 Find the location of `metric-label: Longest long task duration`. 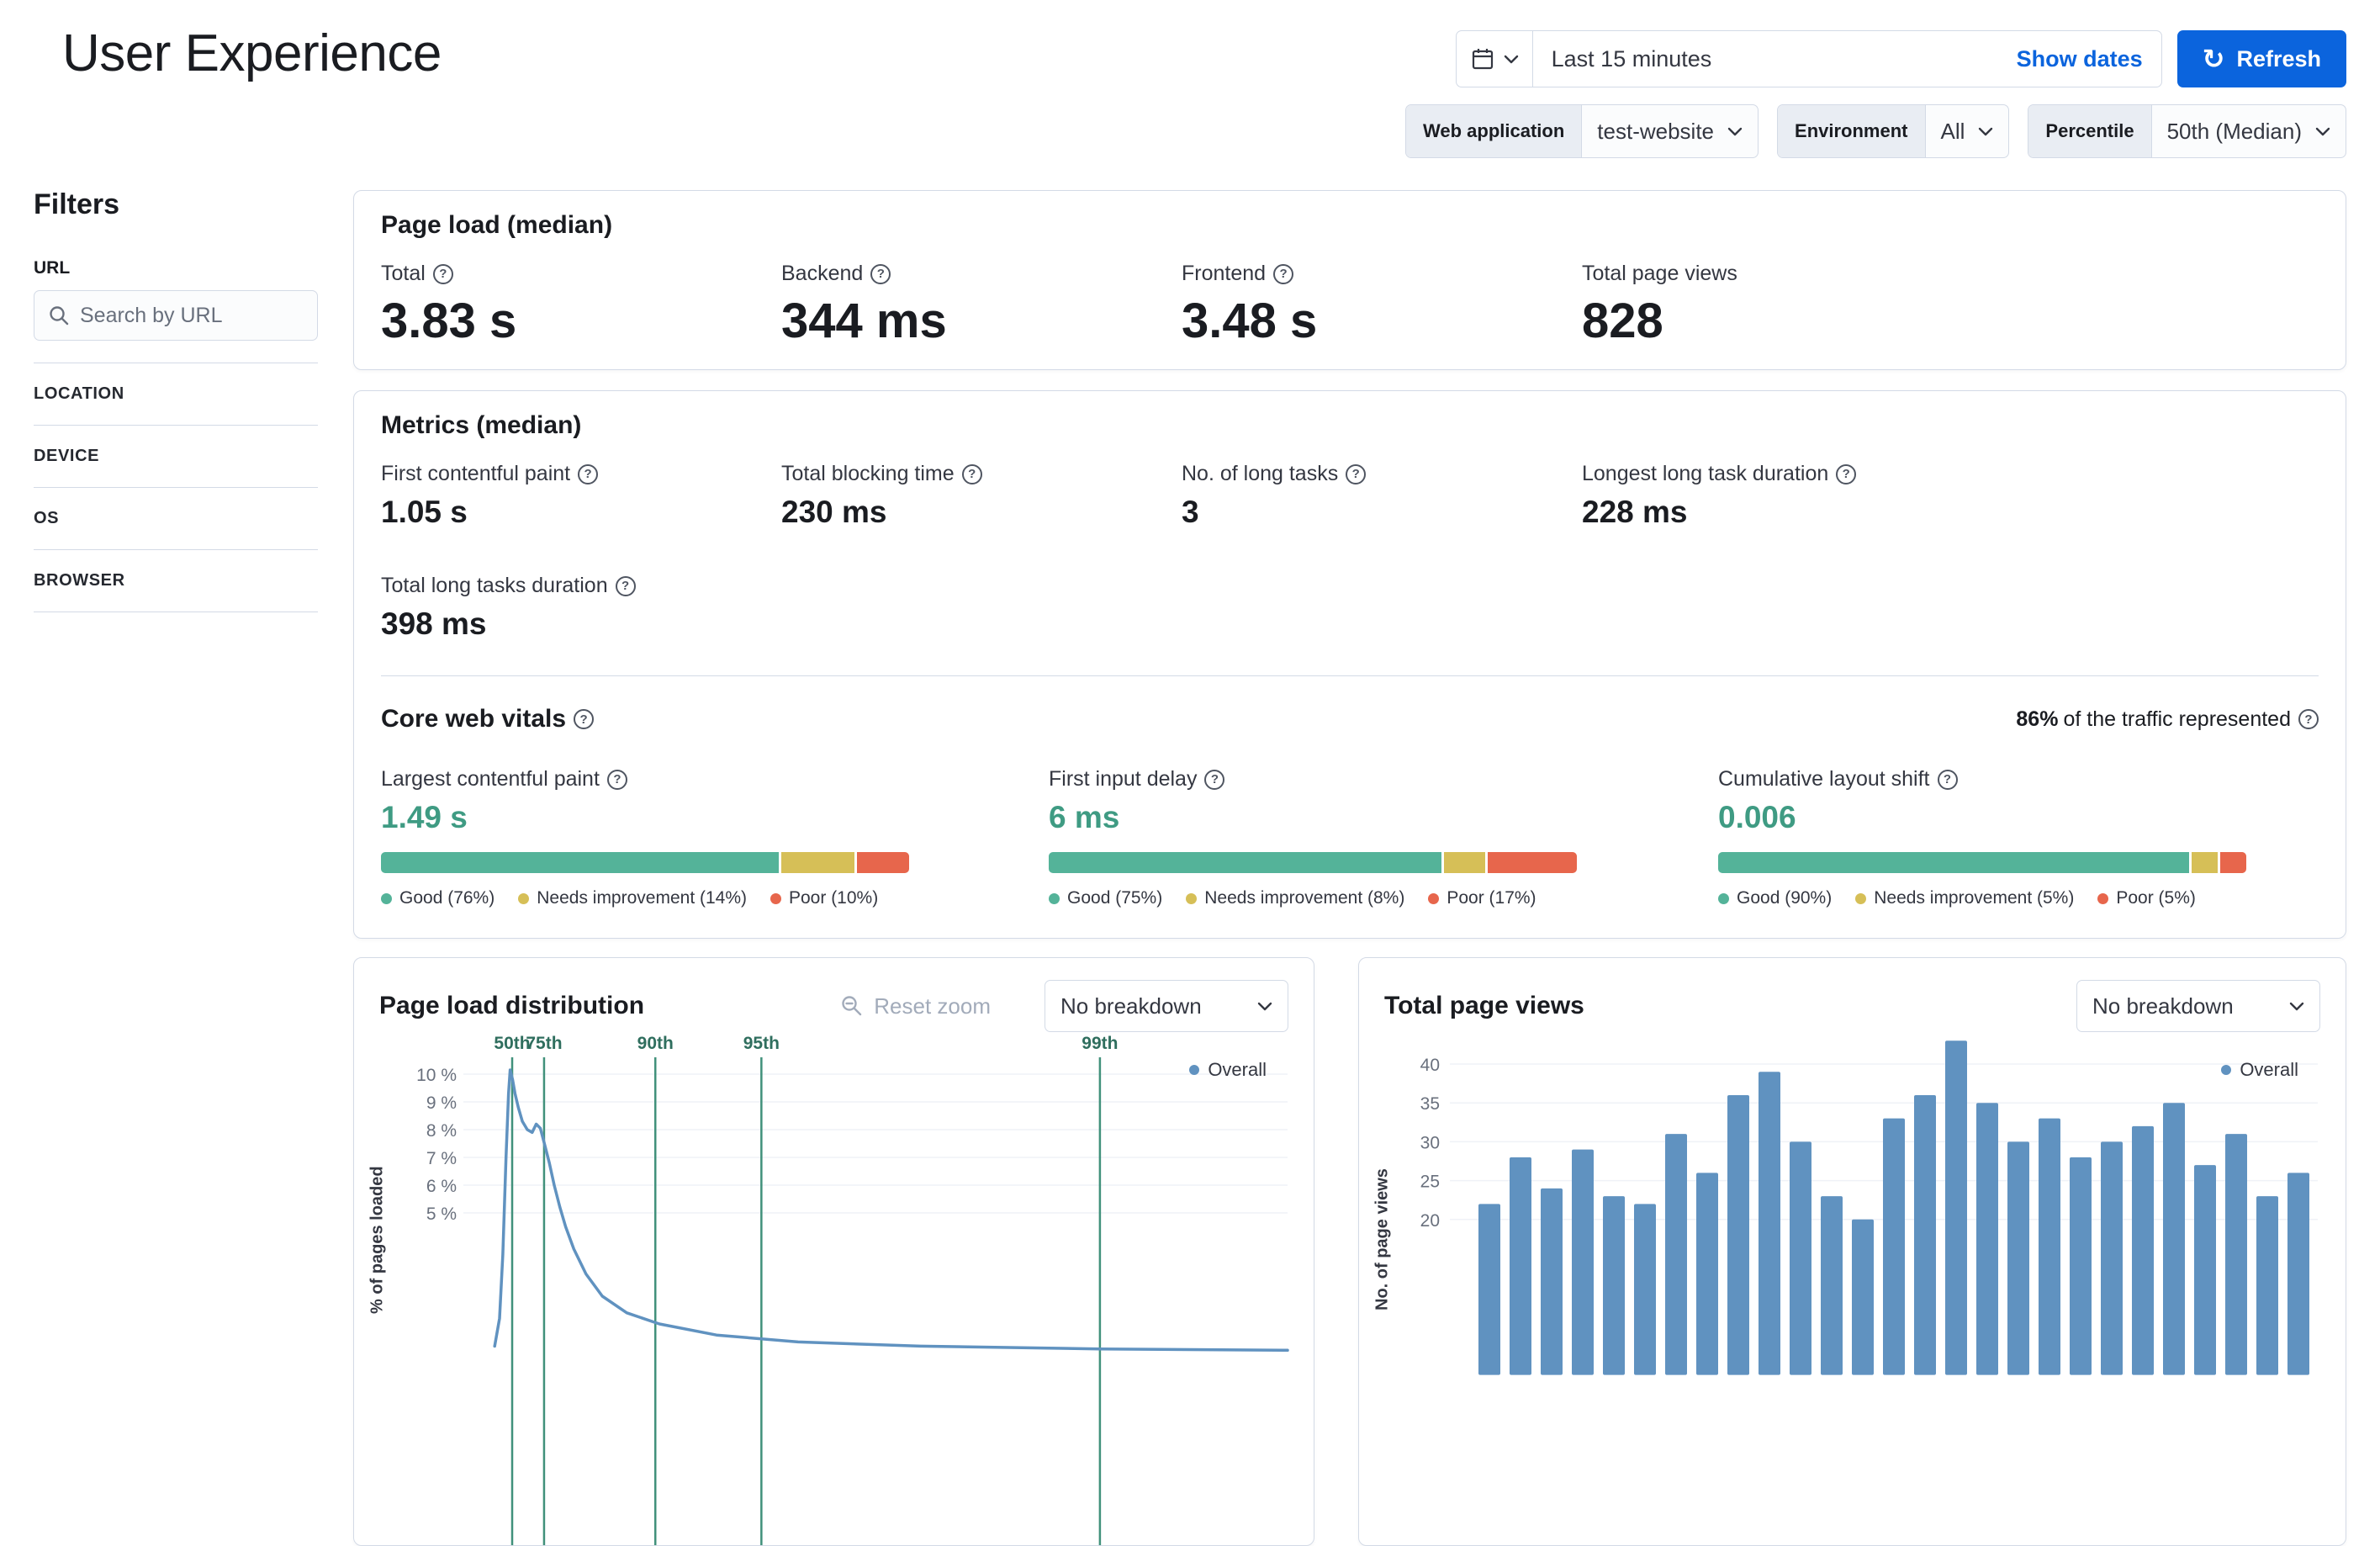

metric-label: Longest long task duration is located at coordinates (1705, 473).